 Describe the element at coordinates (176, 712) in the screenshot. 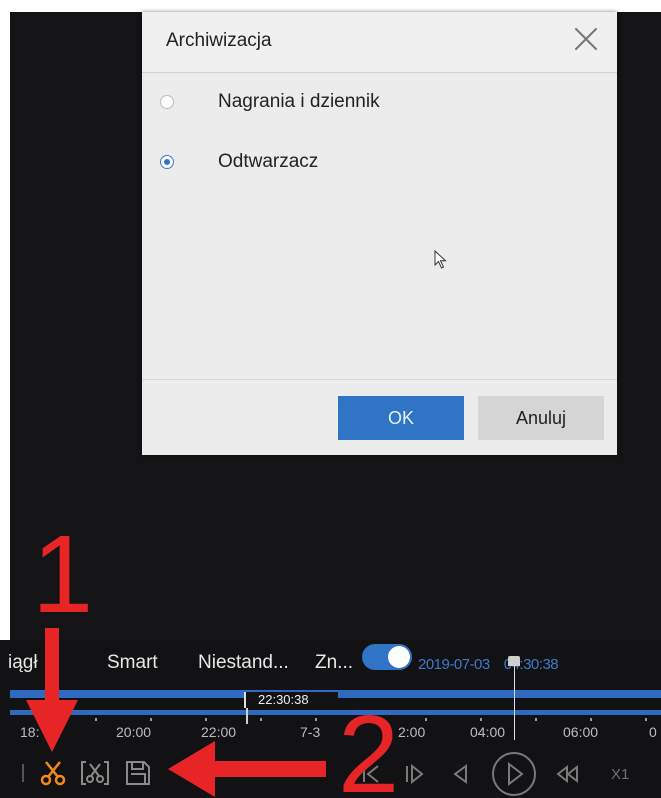

I see `annotation-arrows` at that location.